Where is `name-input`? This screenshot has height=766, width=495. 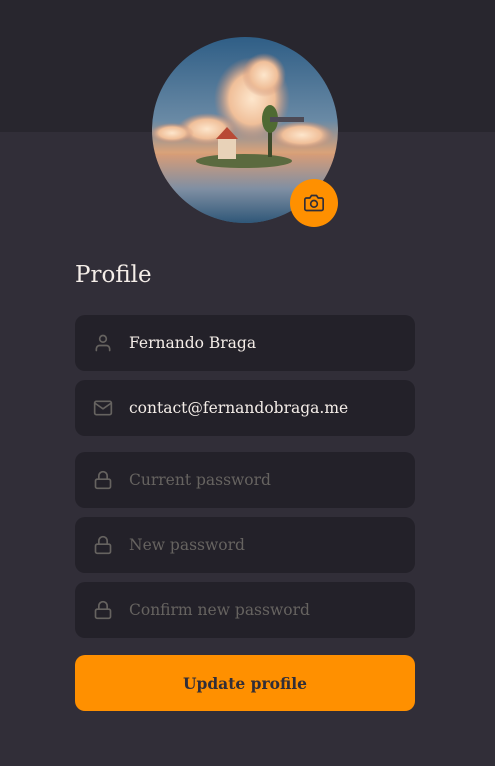 name-input is located at coordinates (266, 343).